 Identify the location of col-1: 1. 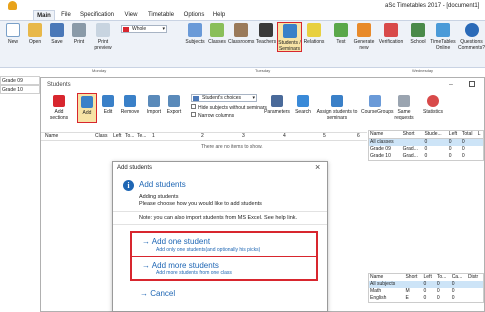
(153, 136).